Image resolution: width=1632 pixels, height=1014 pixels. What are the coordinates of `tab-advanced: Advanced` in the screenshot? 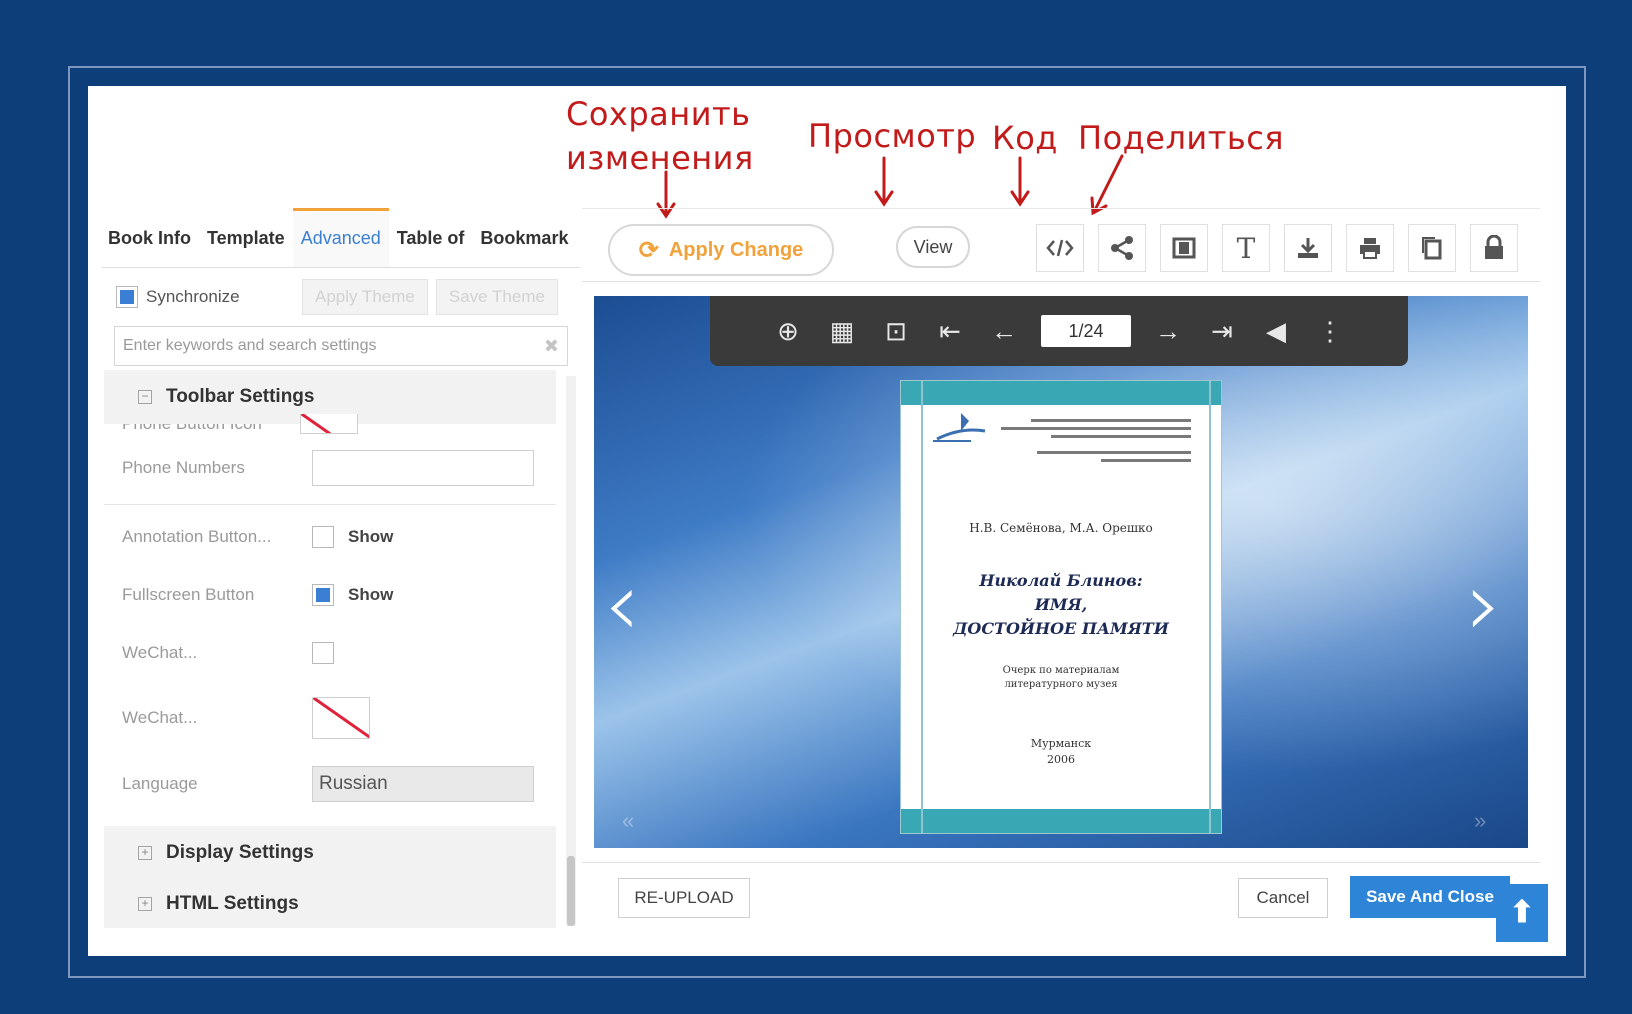 It's located at (340, 237).